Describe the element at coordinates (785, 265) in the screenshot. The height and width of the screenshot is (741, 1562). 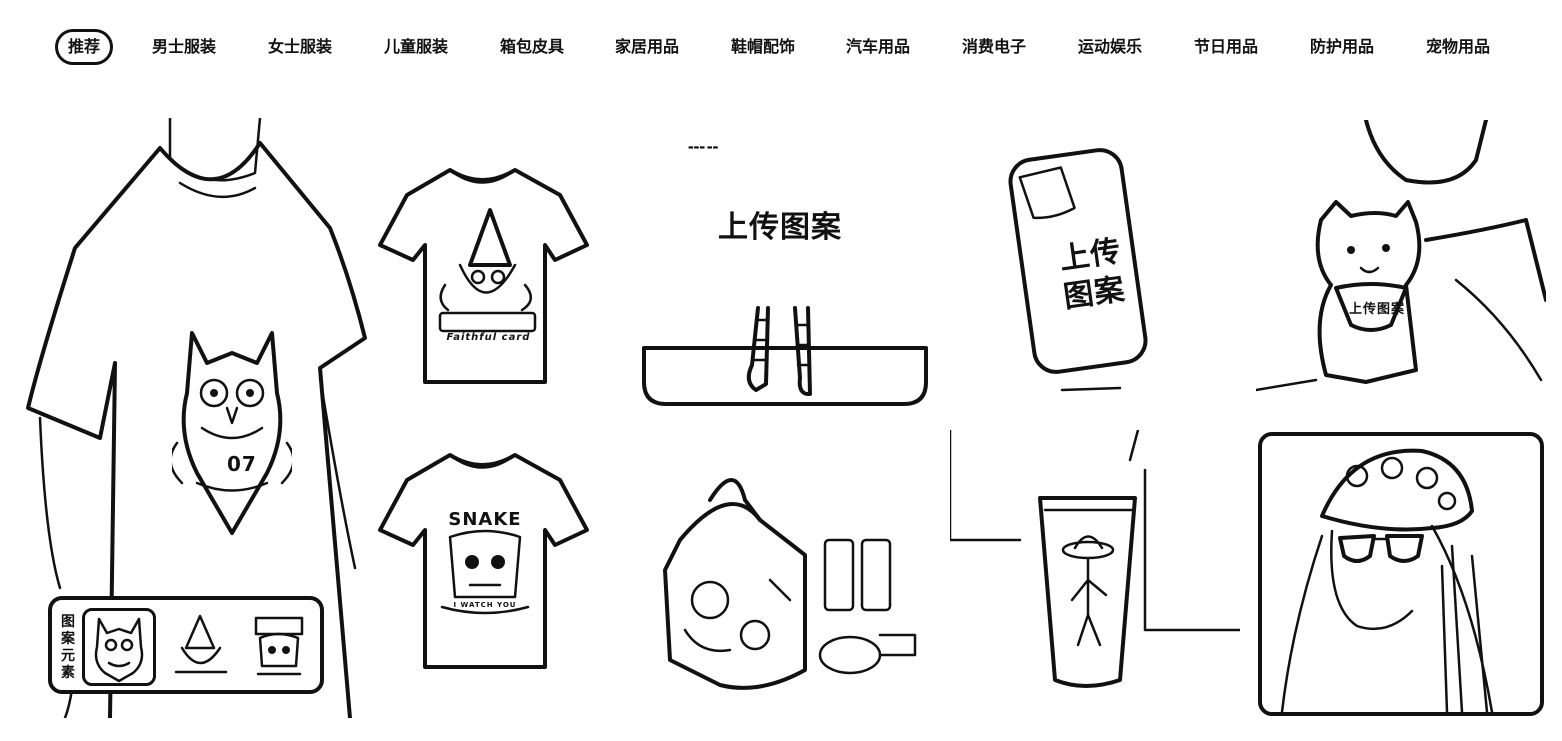
I see `socks-upload-tile: ▬▬▬ ▬▬ 上传图案` at that location.